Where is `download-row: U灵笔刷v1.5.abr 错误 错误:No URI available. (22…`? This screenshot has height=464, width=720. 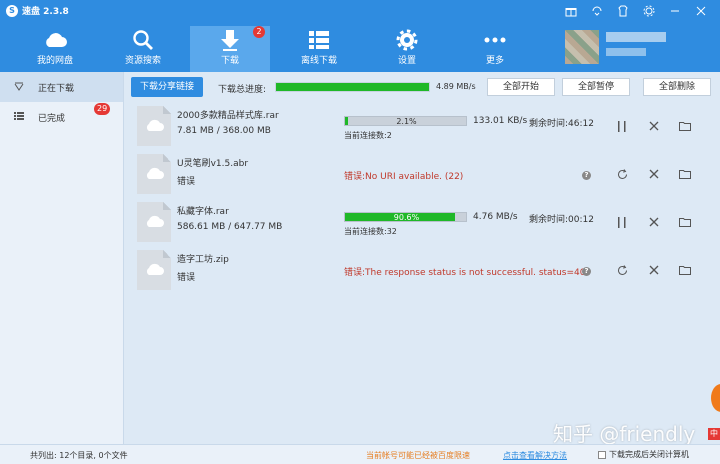
download-row: U灵笔刷v1.5.abr 错误 错误:No URI available. (22… is located at coordinates (422, 174).